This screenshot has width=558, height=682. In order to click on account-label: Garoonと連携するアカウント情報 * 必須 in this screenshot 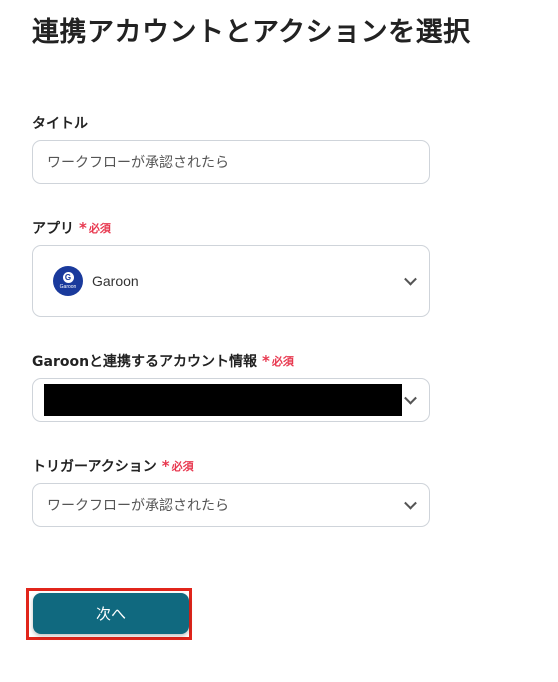, I will do `click(163, 361)`.